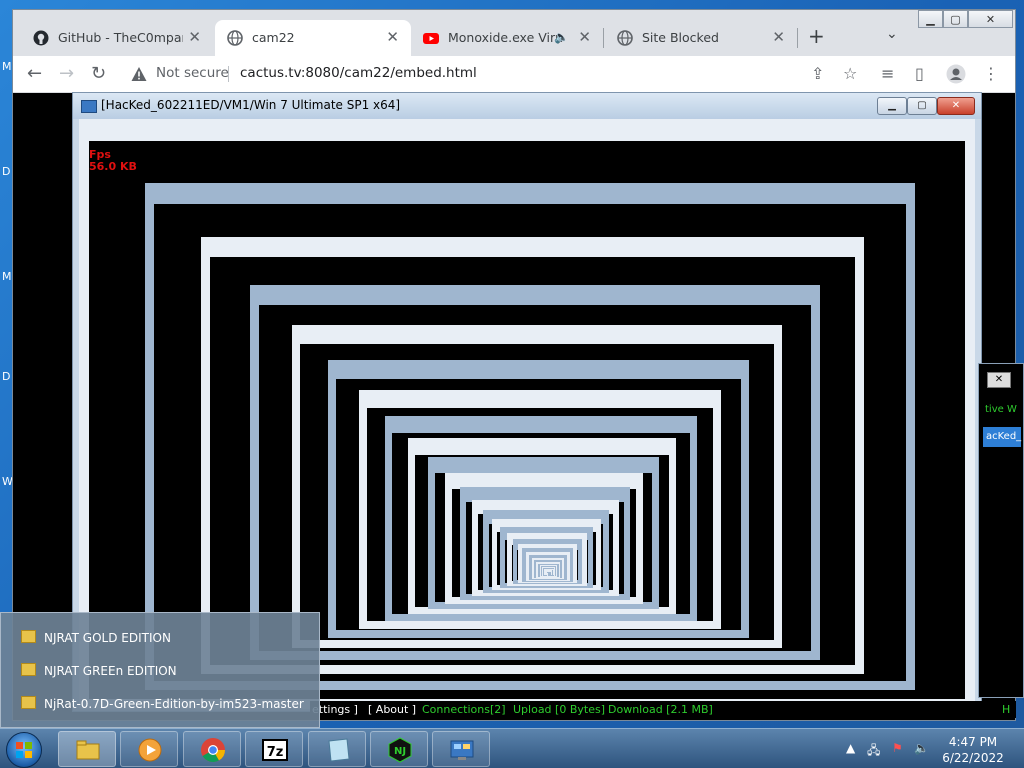  I want to click on remote-close-button: ✕, so click(956, 106).